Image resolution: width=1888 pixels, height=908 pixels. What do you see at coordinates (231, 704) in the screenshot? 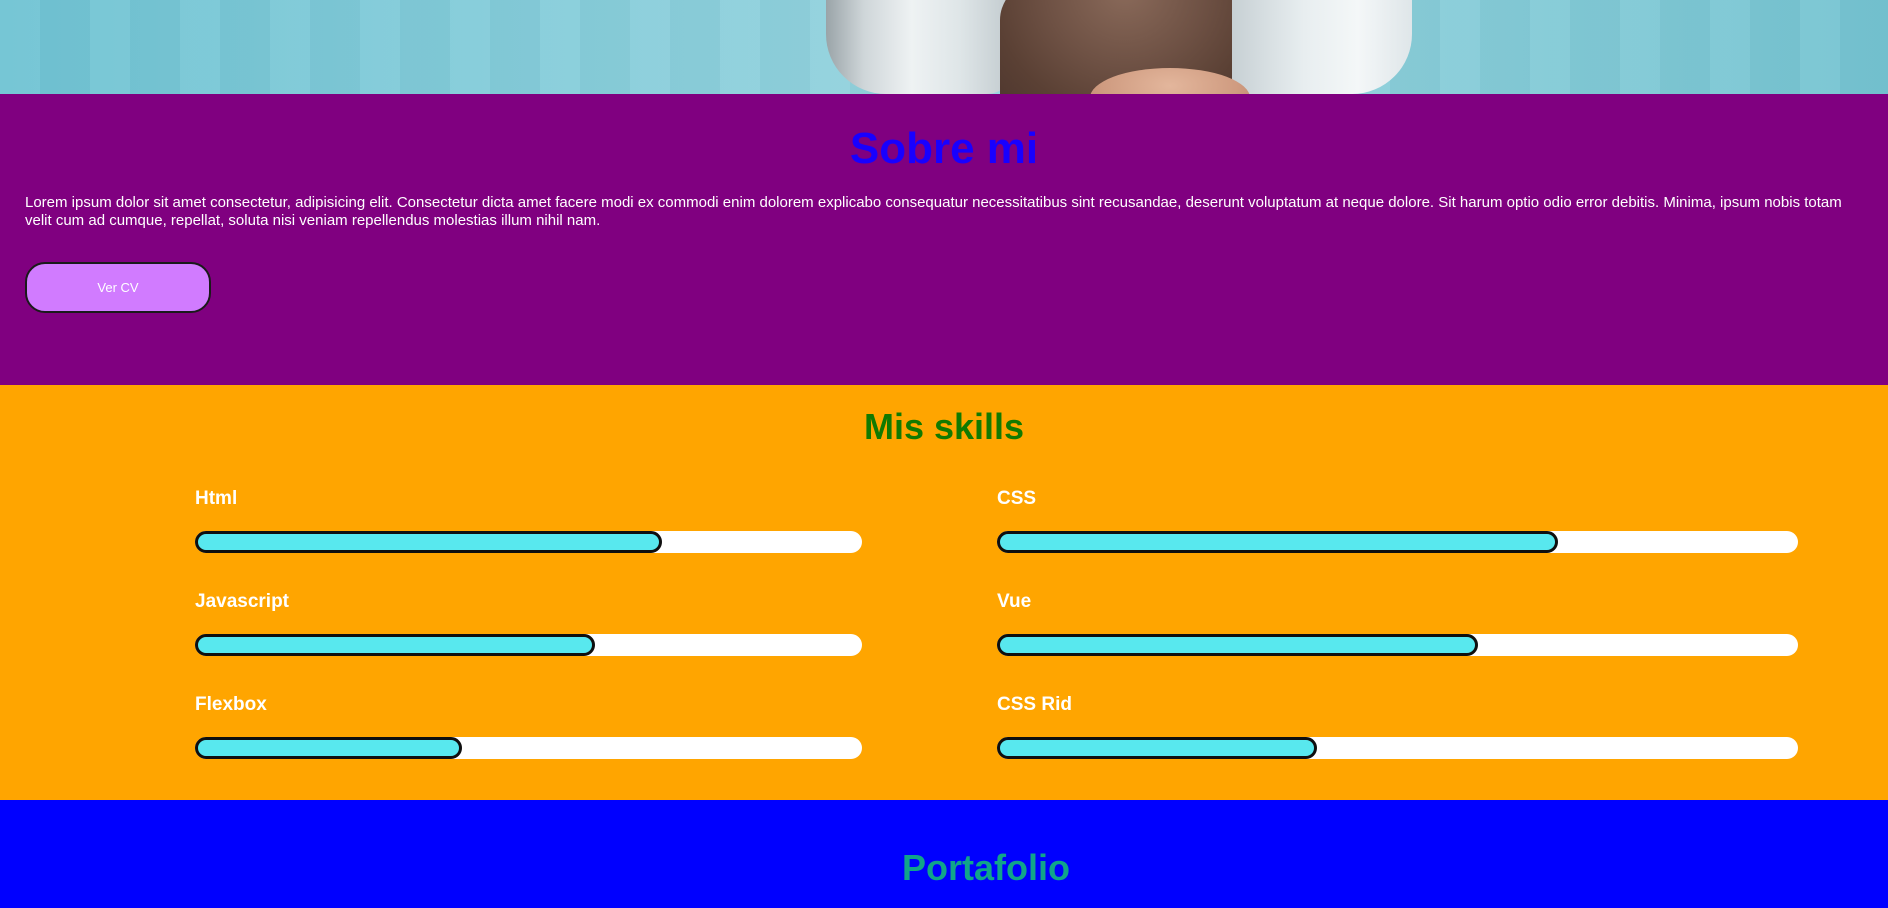
I see `skill-name: Flexbox` at bounding box center [231, 704].